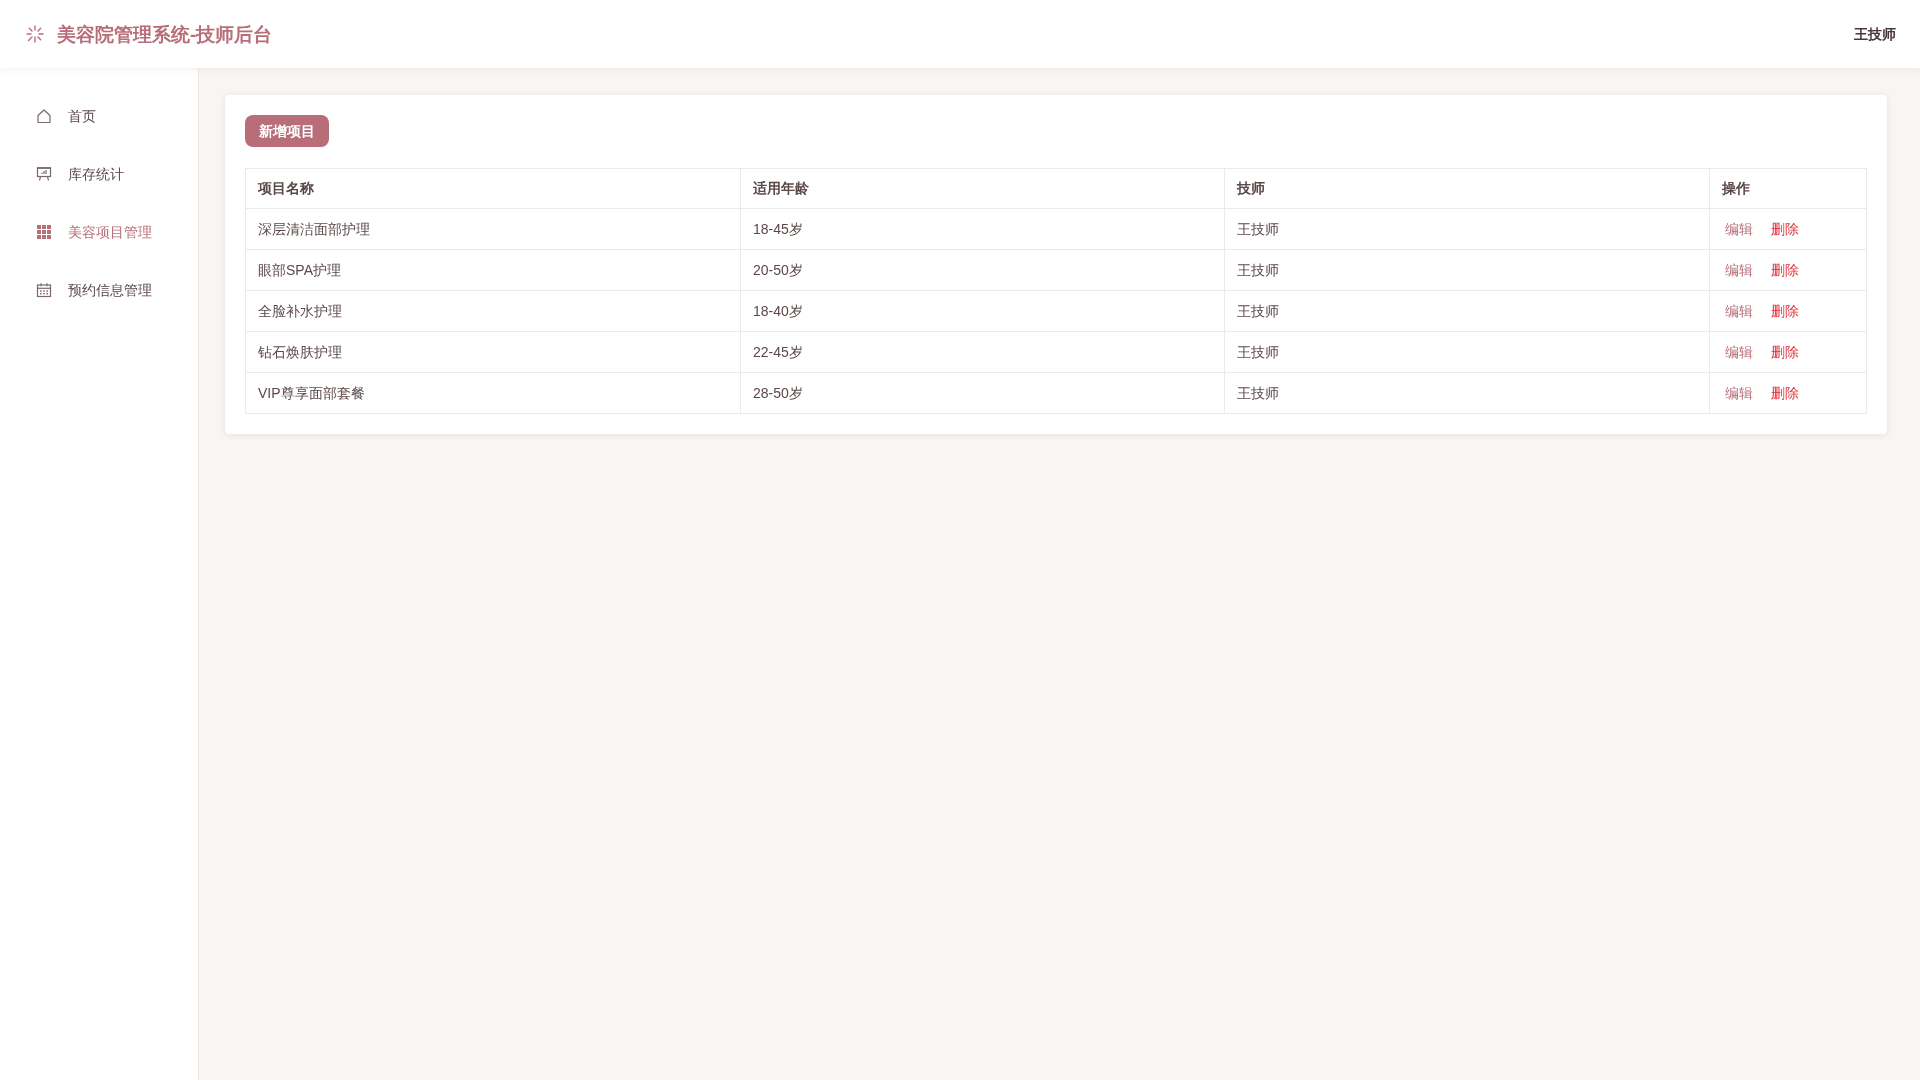 The image size is (1920, 1080). I want to click on table-cell: 28-50岁, so click(983, 393).